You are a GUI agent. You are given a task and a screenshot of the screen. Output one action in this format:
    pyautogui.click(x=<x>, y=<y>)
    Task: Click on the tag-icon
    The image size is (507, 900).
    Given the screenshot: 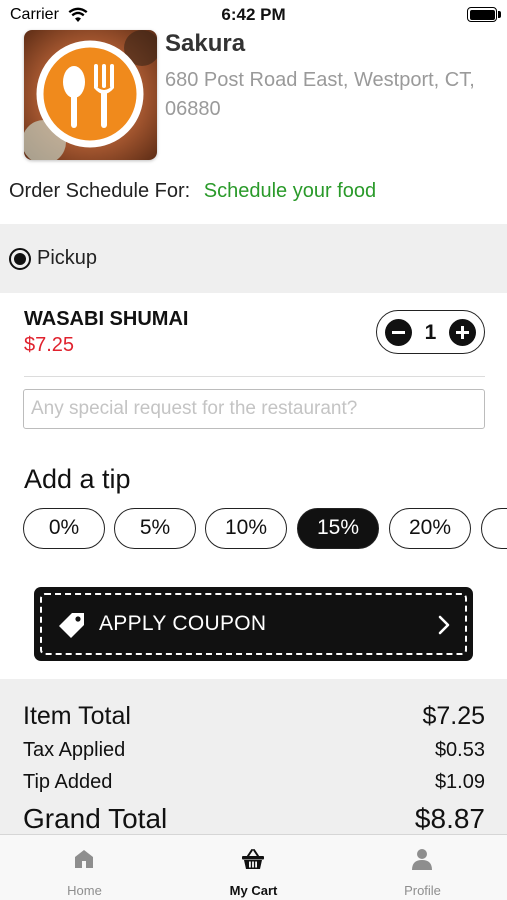 What is the action you would take?
    pyautogui.click(x=71, y=625)
    